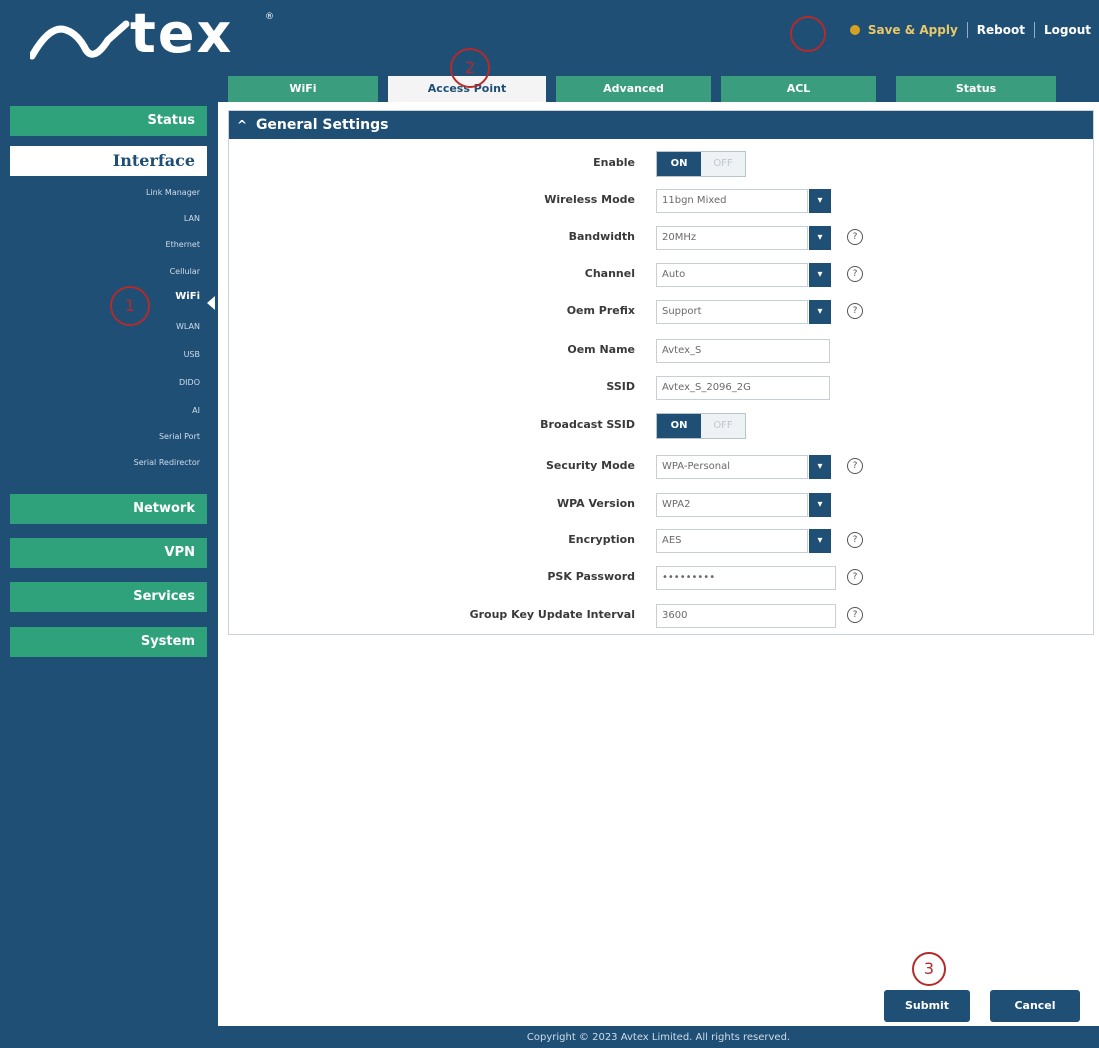 The height and width of the screenshot is (1048, 1099). What do you see at coordinates (80, 40) in the screenshot?
I see `logo-swoosh-icon` at bounding box center [80, 40].